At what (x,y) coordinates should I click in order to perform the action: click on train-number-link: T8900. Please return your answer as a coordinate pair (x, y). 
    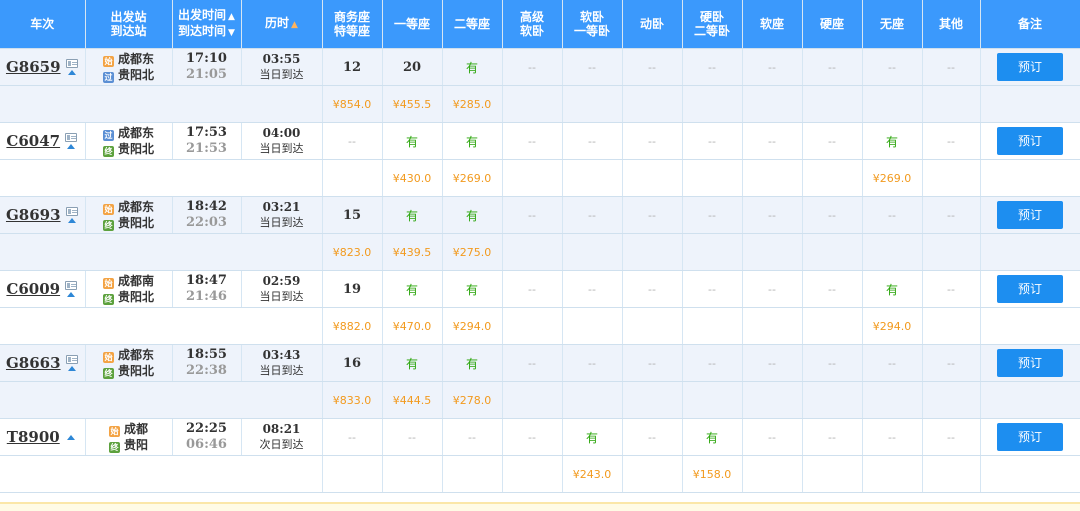
    Looking at the image, I should click on (33, 437).